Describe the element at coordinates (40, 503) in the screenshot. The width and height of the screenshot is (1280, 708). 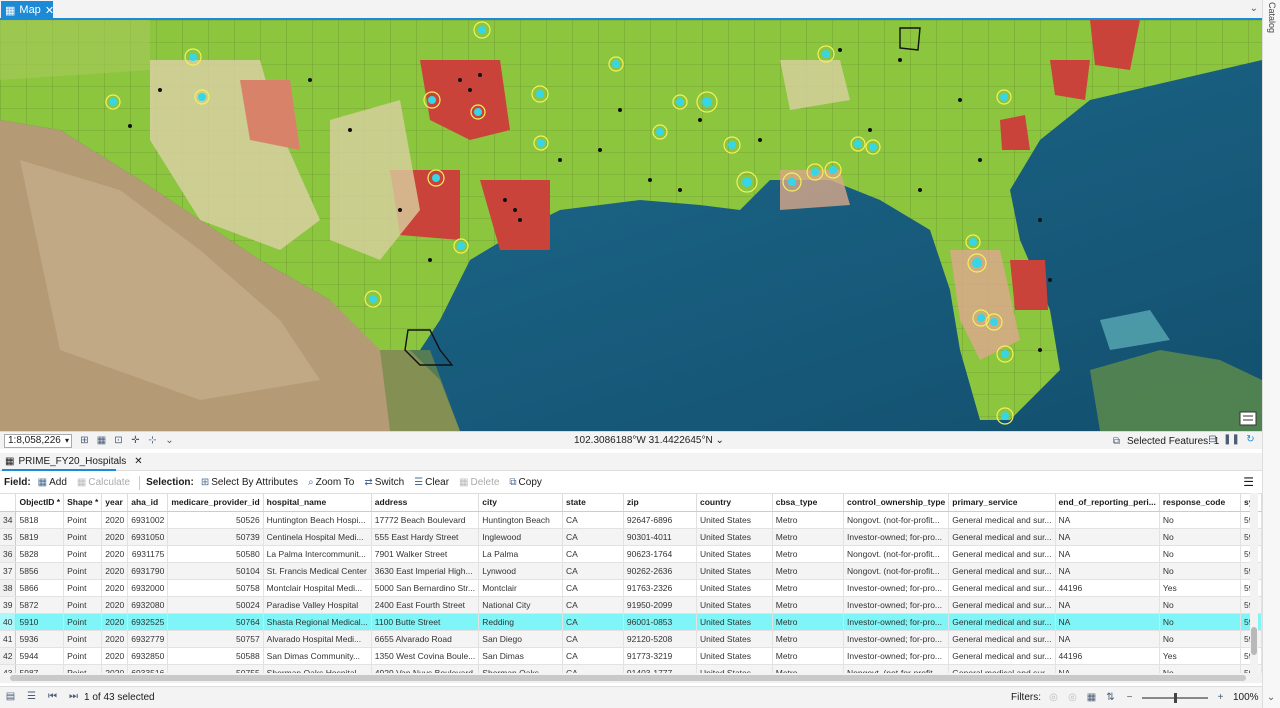
I see `column-header: ObjectID *` at that location.